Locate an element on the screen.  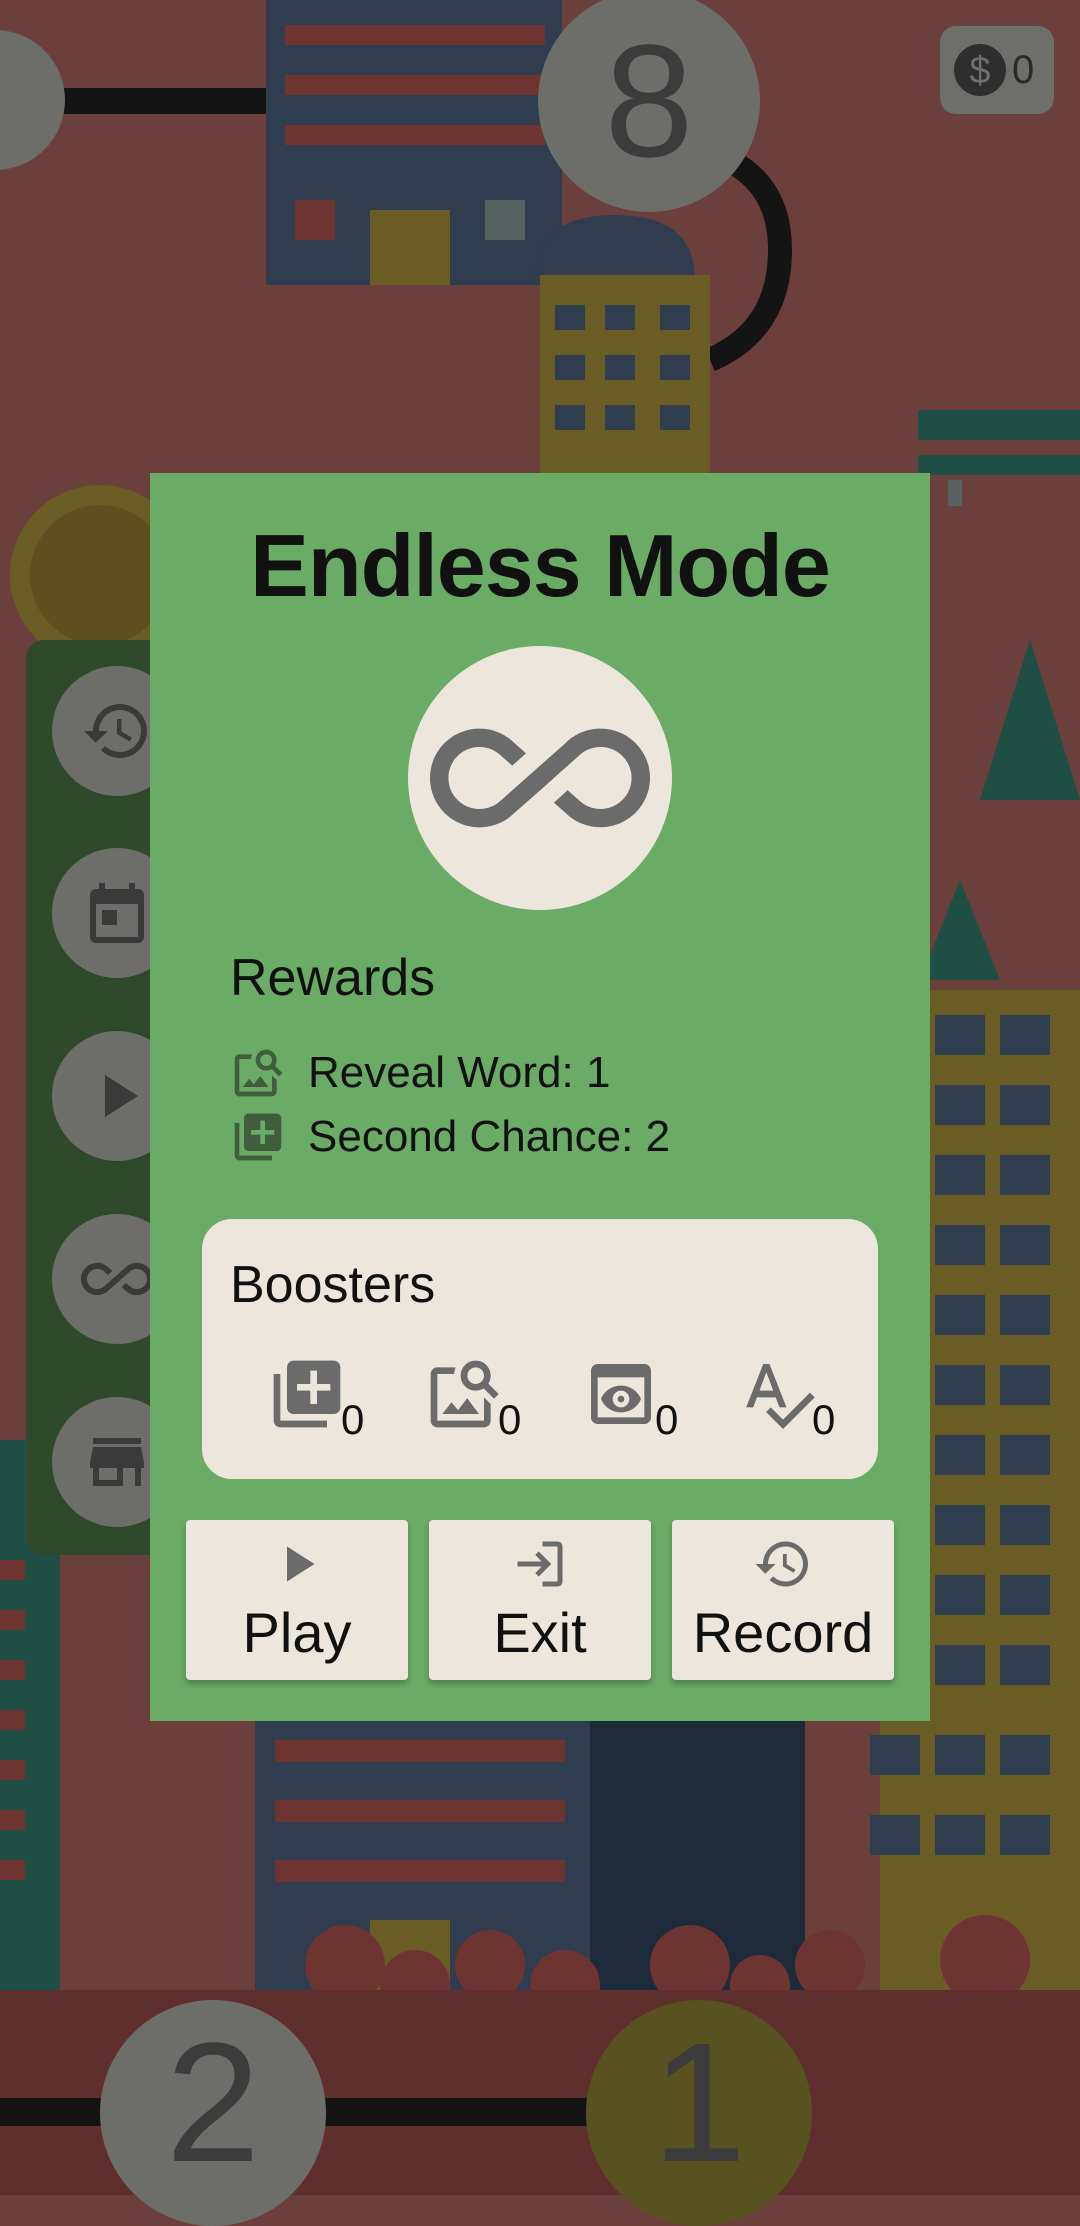
reward-text: Reveal Word: 1 is located at coordinates (459, 1072).